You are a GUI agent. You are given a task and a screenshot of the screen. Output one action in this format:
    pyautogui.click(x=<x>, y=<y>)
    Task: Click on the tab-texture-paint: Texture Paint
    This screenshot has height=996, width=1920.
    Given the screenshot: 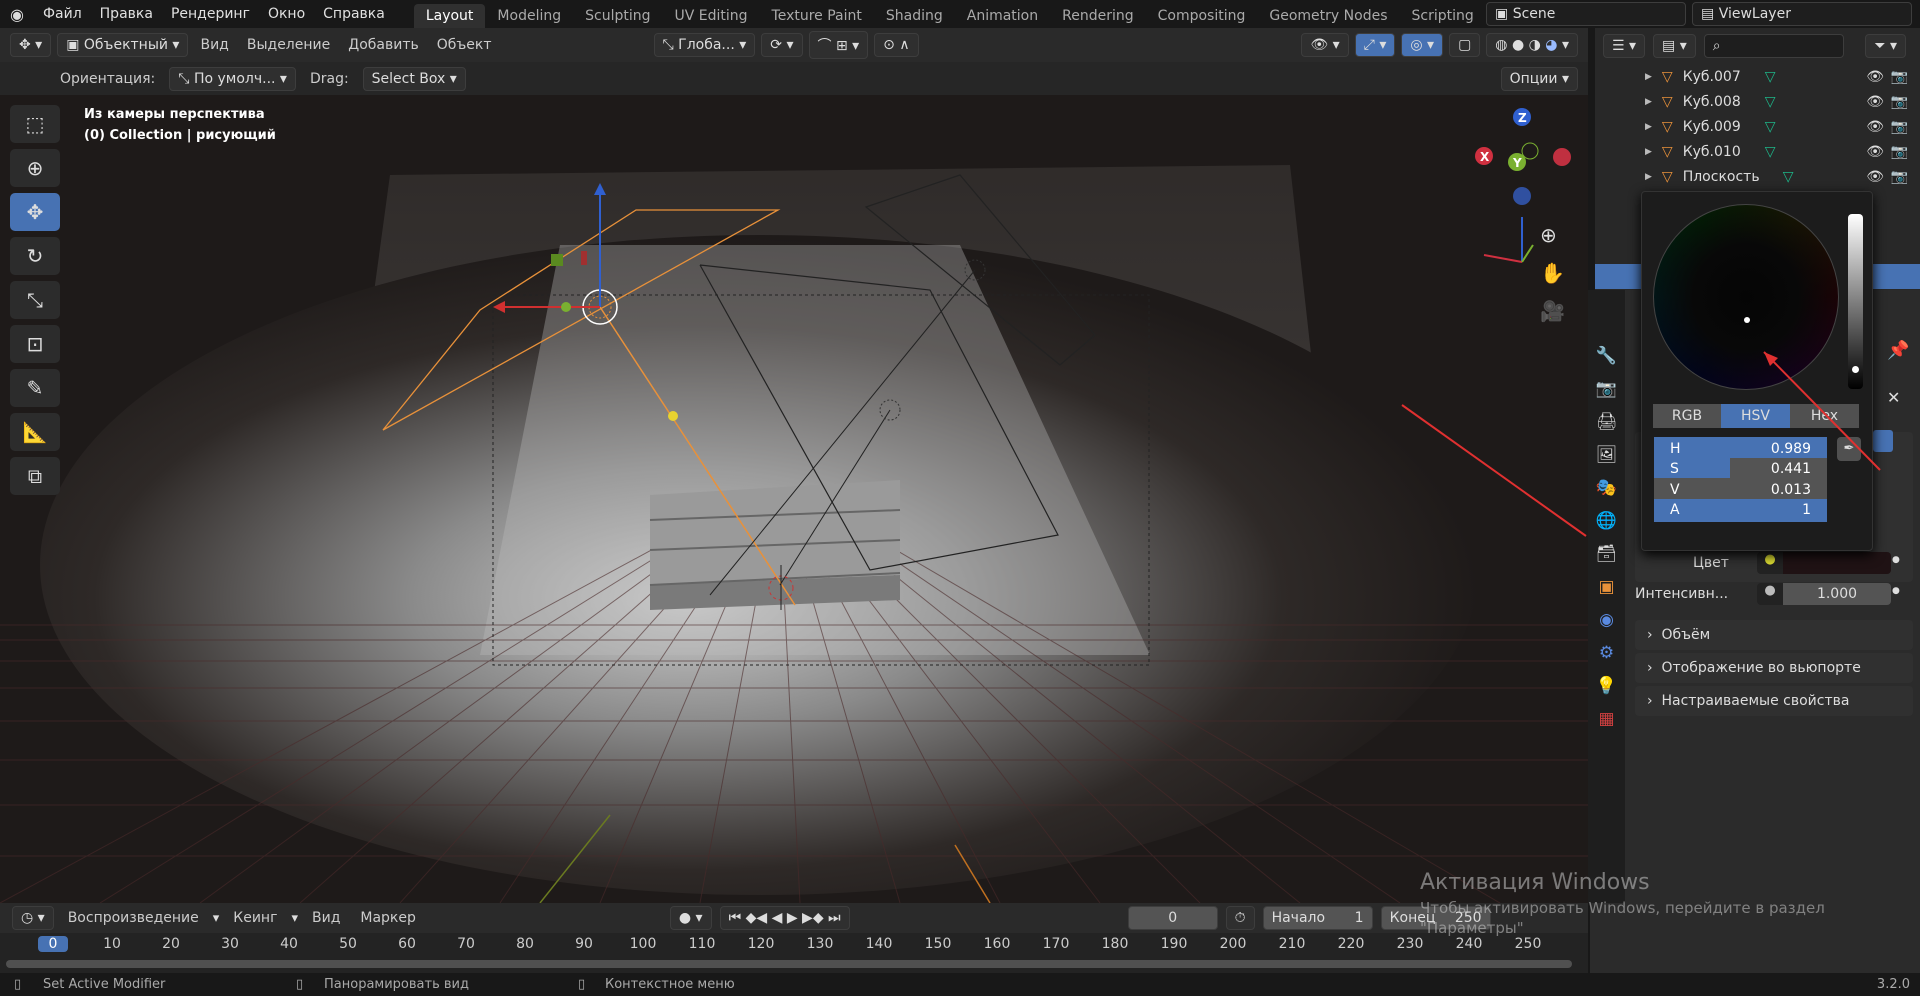 What is the action you would take?
    pyautogui.click(x=817, y=16)
    